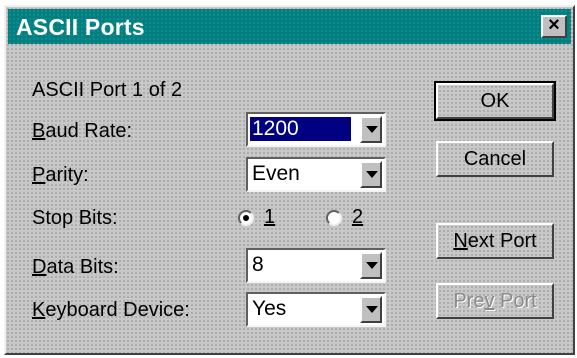 Image resolution: width=577 pixels, height=358 pixels. What do you see at coordinates (357, 217) in the screenshot?
I see `stop-bits-2-label: 2` at bounding box center [357, 217].